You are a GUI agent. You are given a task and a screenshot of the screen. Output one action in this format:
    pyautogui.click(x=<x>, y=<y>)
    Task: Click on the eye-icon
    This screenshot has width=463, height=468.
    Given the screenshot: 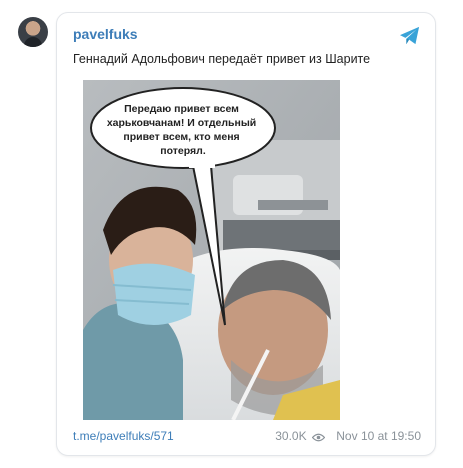 What is the action you would take?
    pyautogui.click(x=318, y=437)
    